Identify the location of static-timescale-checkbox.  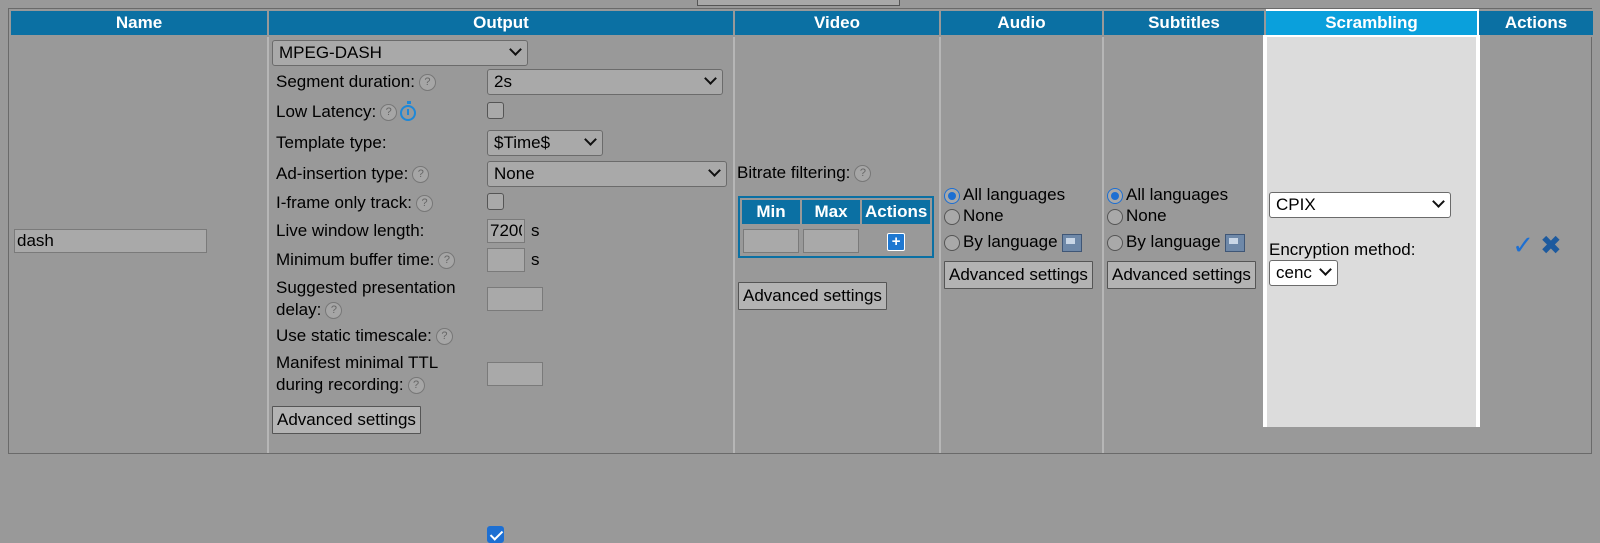
(495, 534).